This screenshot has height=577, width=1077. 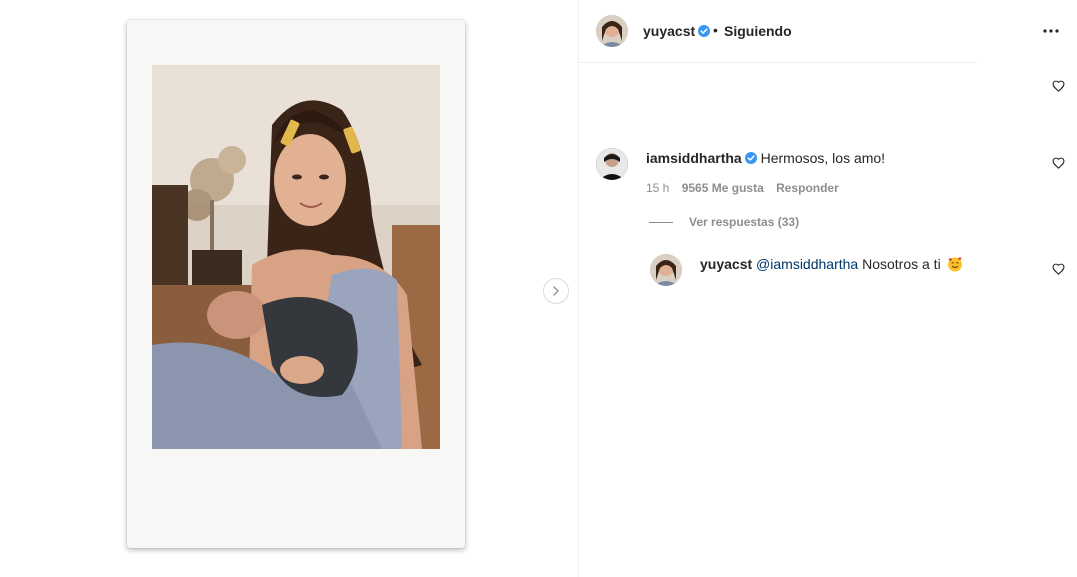 What do you see at coordinates (807, 264) in the screenshot?
I see `reply-mention-link: @iamsiddhartha` at bounding box center [807, 264].